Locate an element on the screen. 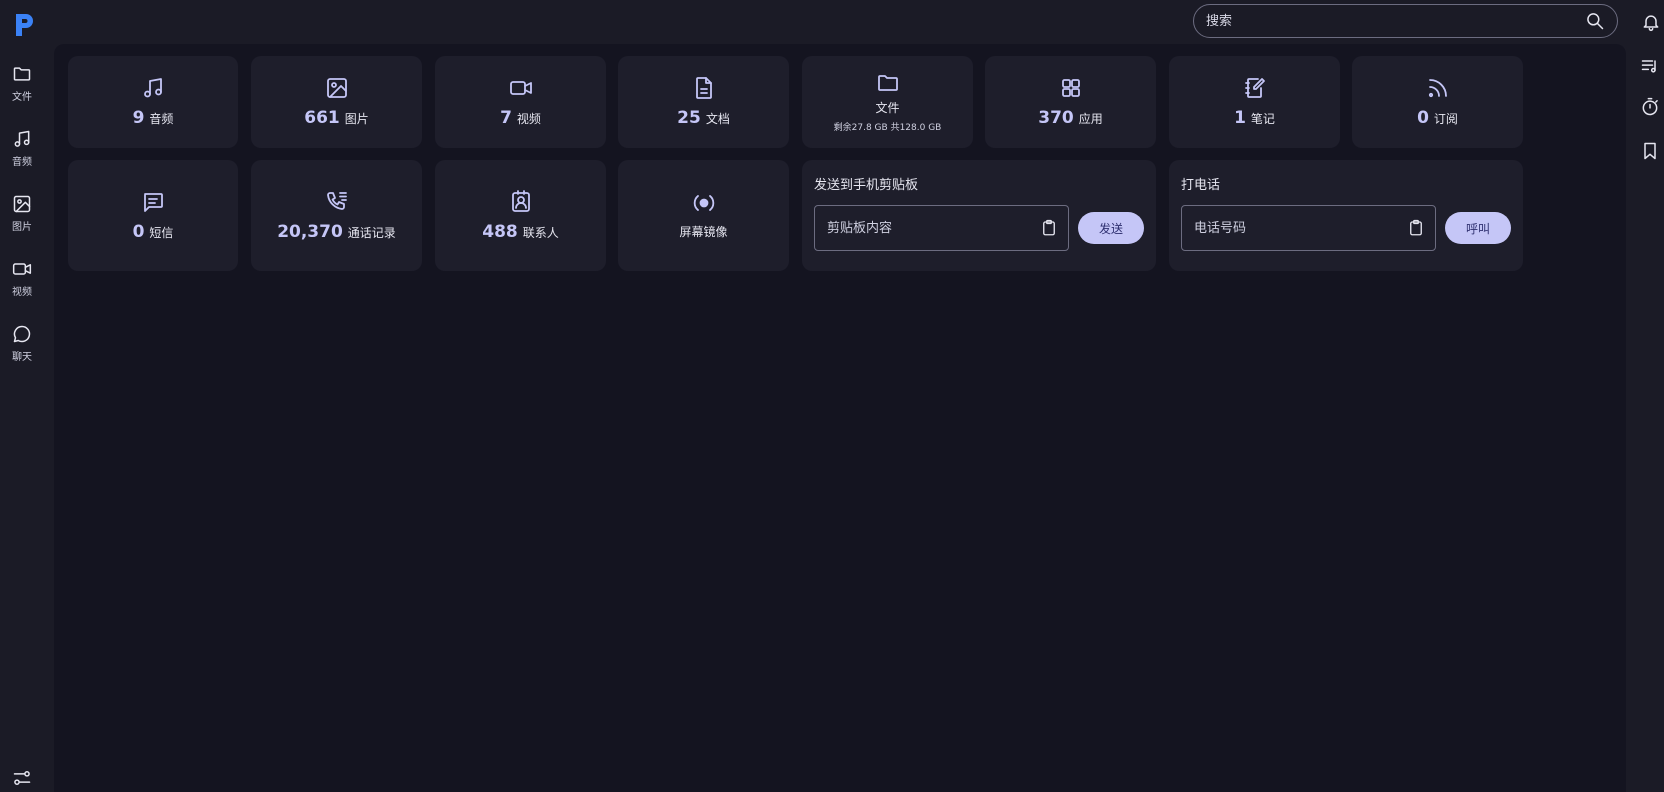 This screenshot has height=792, width=1664. audio-count: 9 is located at coordinates (138, 118).